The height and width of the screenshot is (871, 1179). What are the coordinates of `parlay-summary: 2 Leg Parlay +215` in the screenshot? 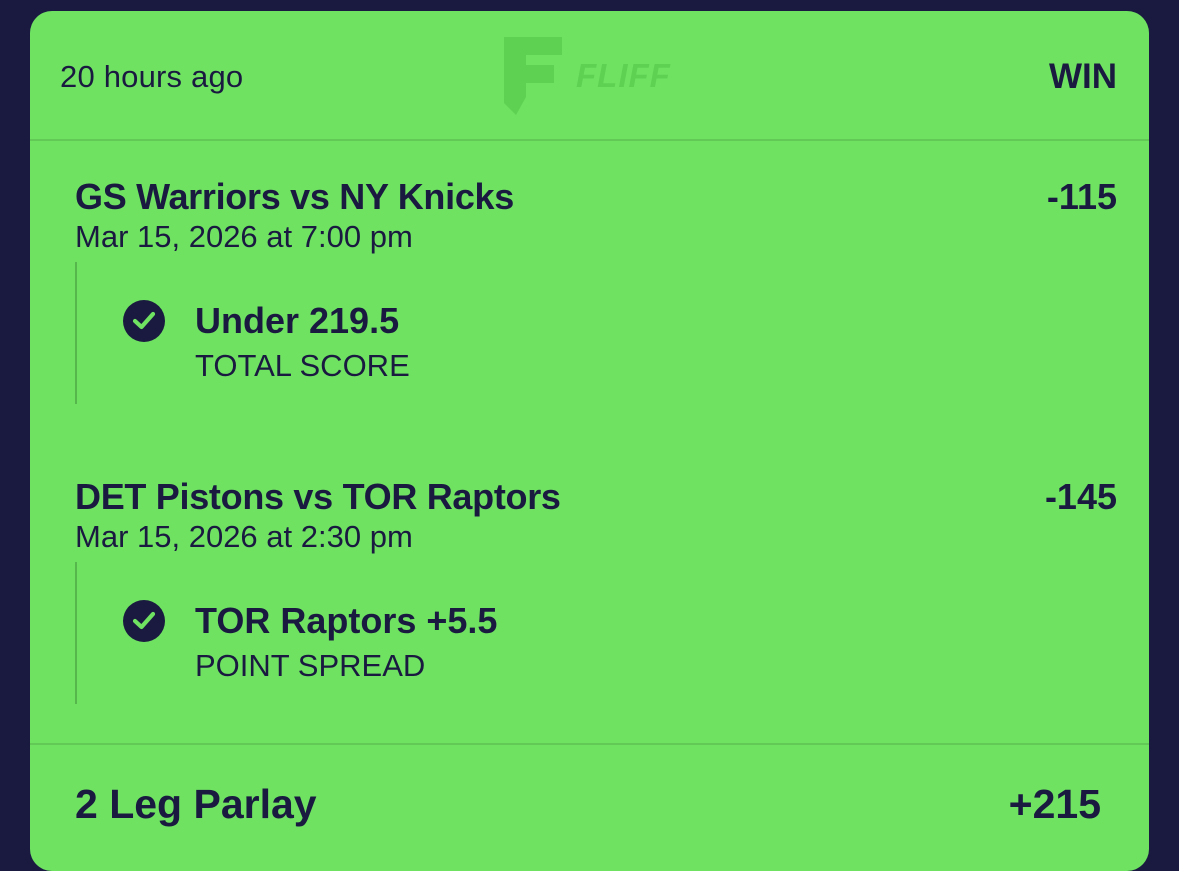 It's located at (589, 807).